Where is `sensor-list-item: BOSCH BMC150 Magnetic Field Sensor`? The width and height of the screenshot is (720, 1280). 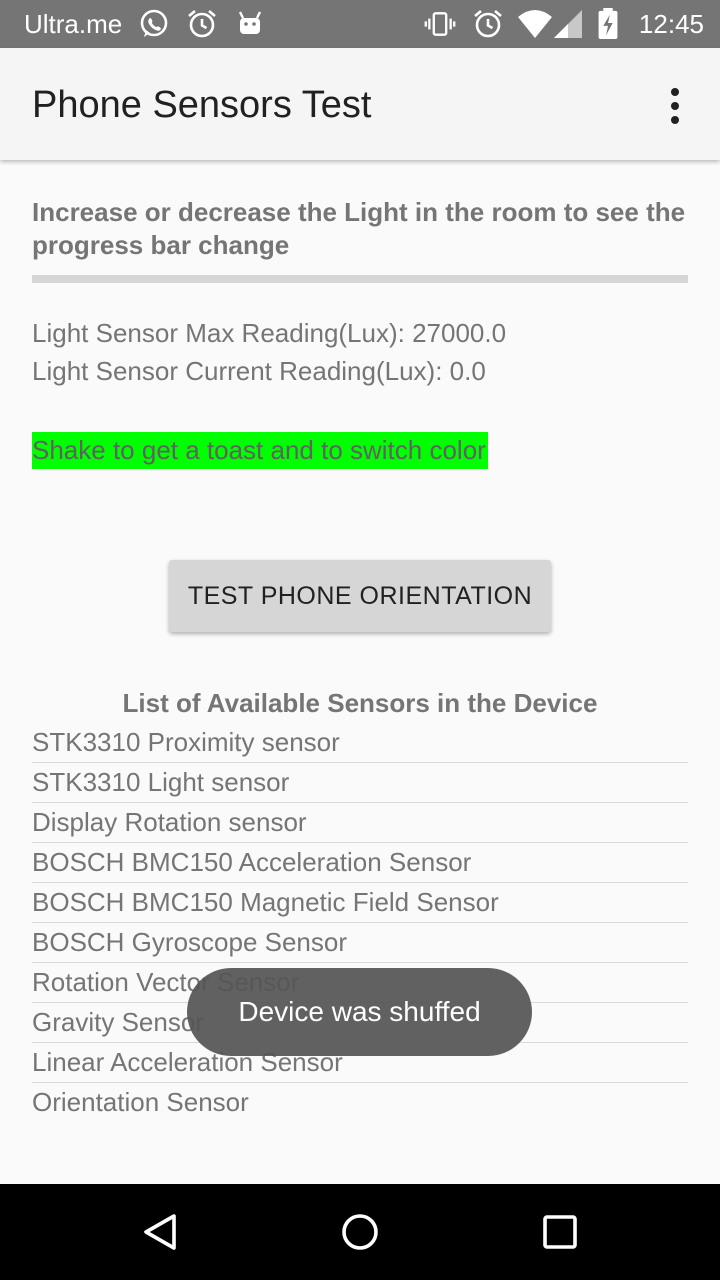 sensor-list-item: BOSCH BMC150 Magnetic Field Sensor is located at coordinates (360, 903).